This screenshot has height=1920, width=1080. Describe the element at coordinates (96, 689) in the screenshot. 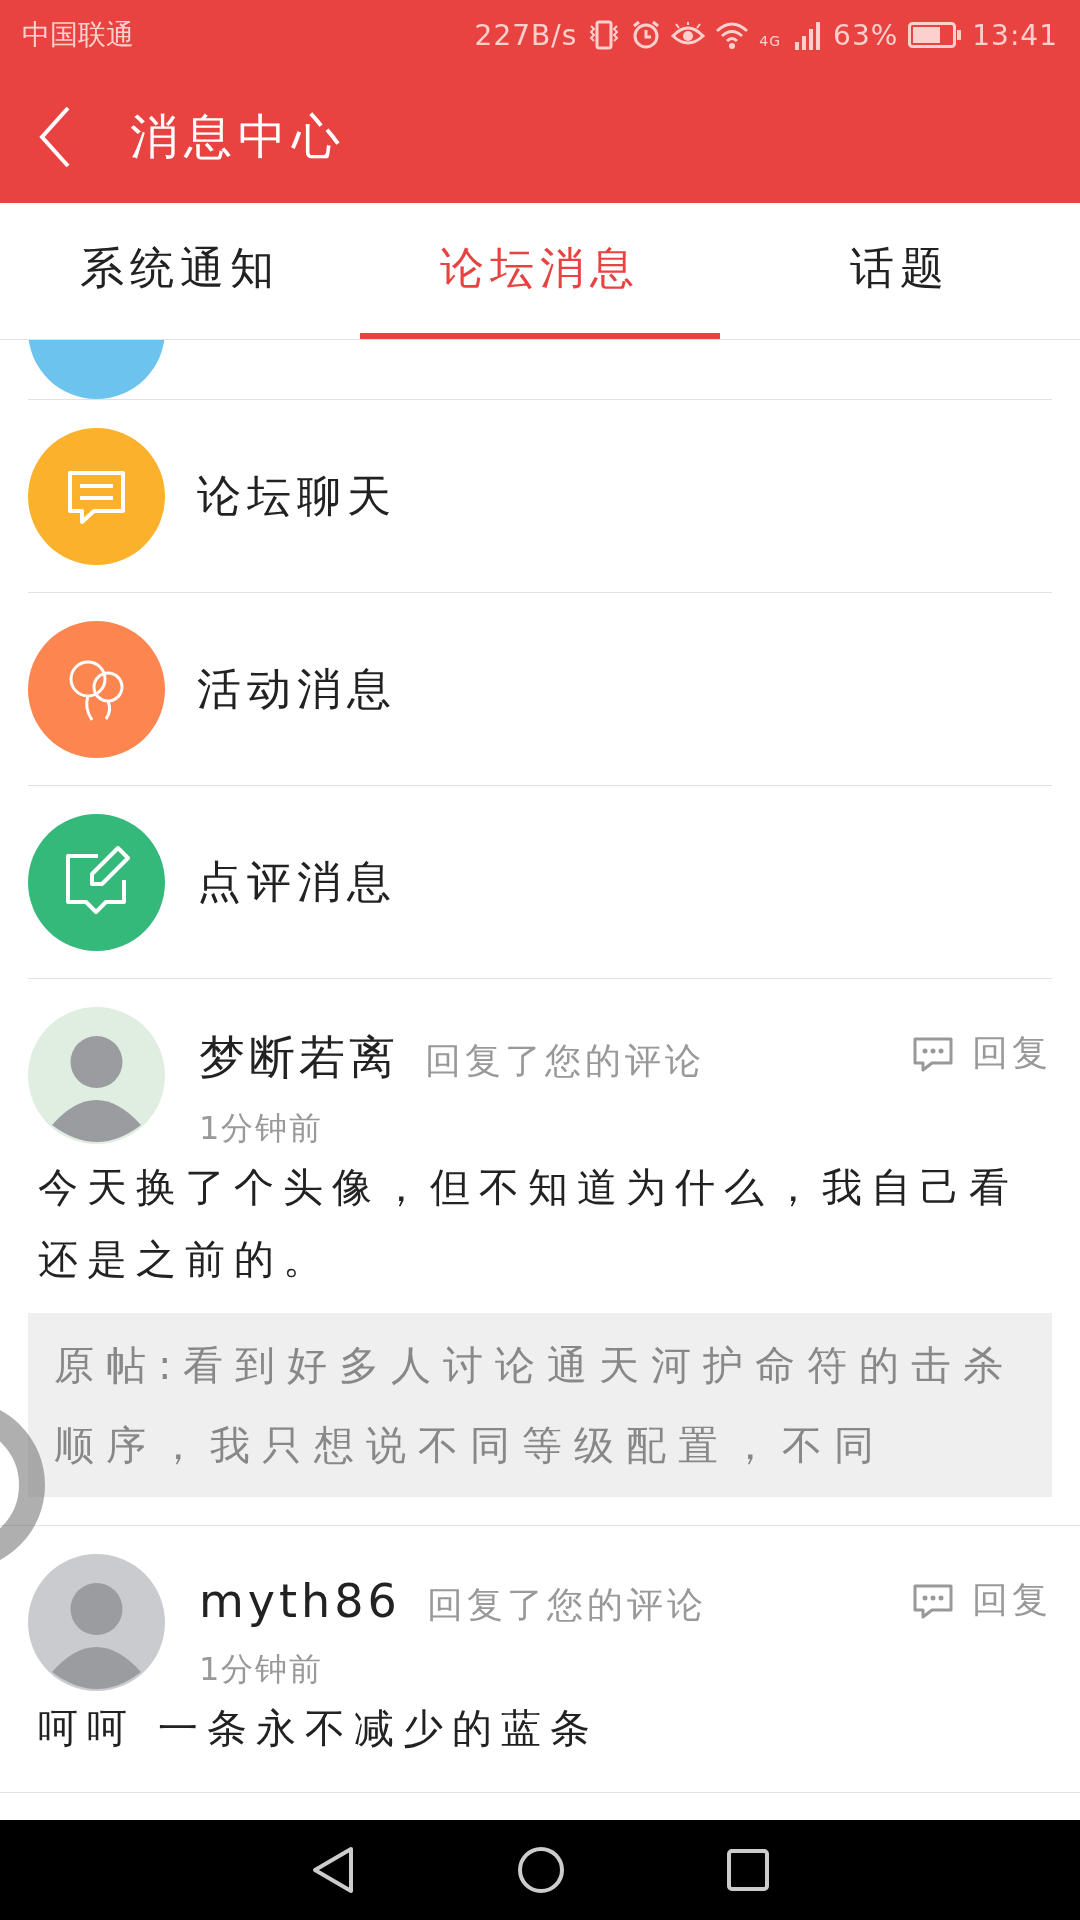

I see `balloon-icon` at that location.